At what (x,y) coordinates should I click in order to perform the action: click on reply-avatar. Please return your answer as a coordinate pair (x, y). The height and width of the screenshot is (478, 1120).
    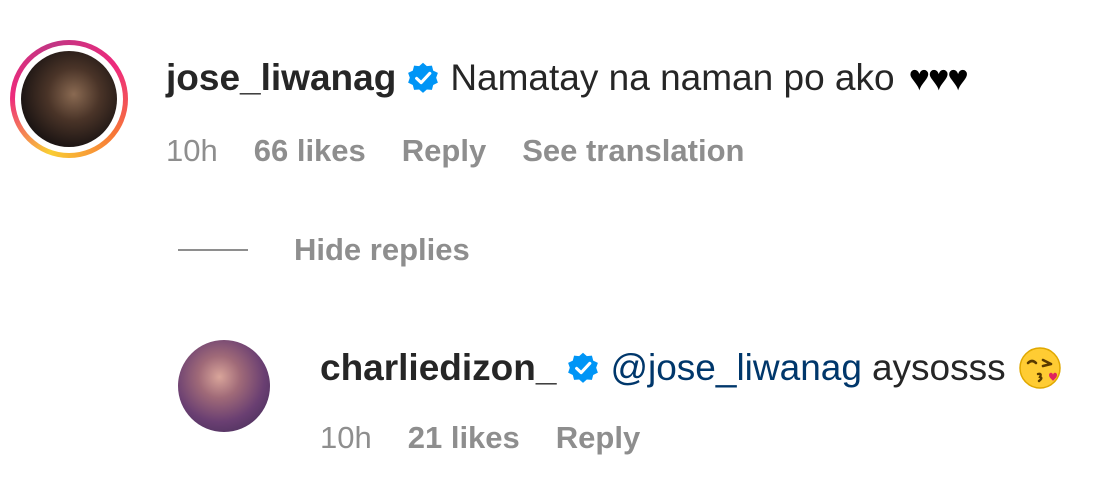
    Looking at the image, I should click on (224, 386).